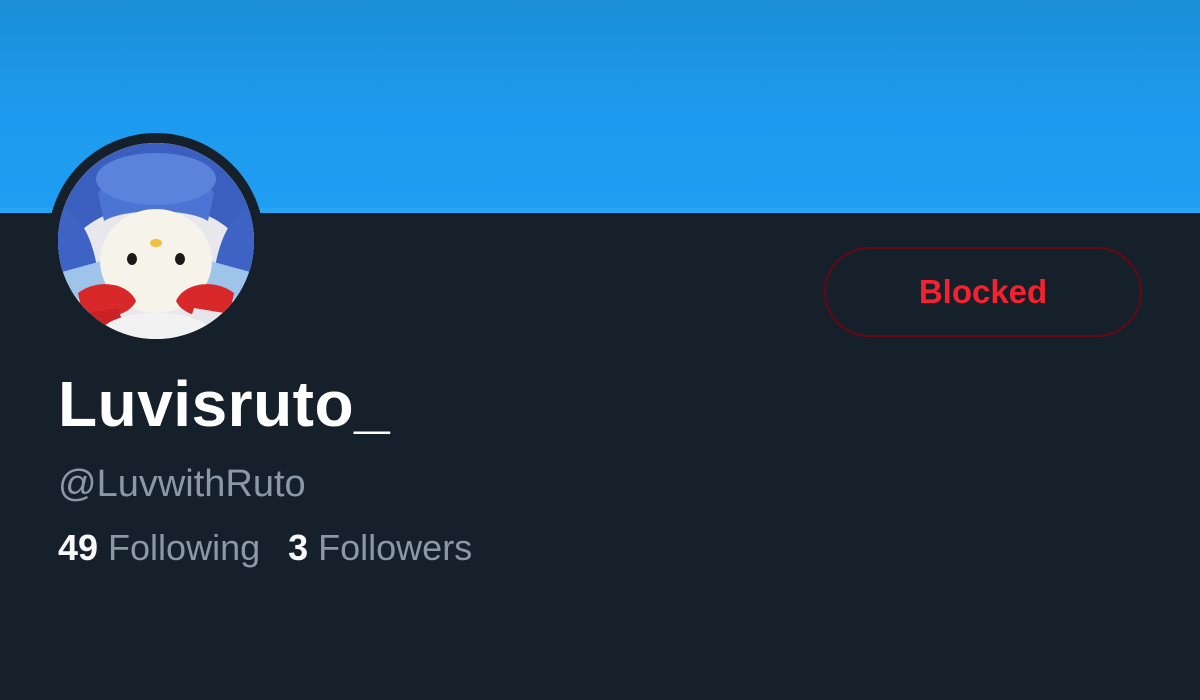  What do you see at coordinates (224, 404) in the screenshot?
I see `display-name: Luvisruto_` at bounding box center [224, 404].